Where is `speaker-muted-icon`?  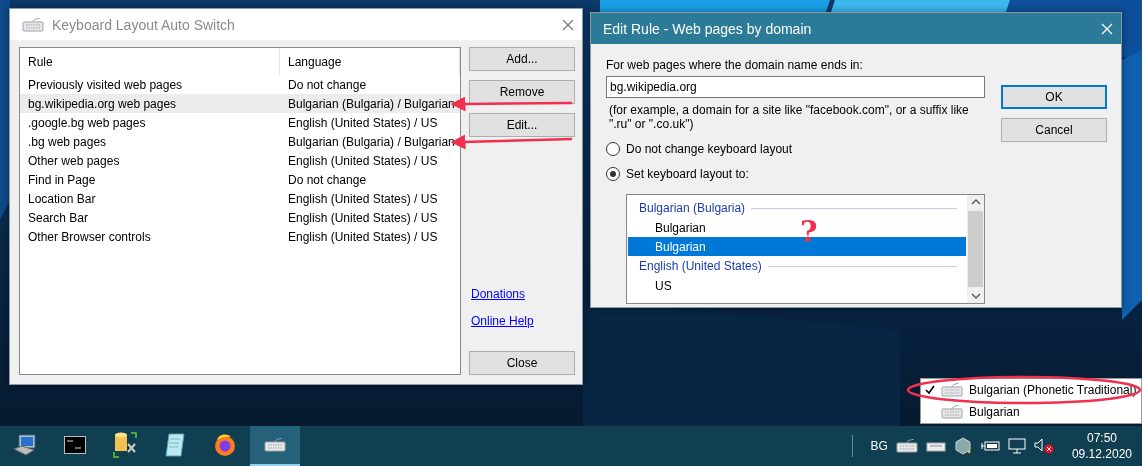 speaker-muted-icon is located at coordinates (1043, 446).